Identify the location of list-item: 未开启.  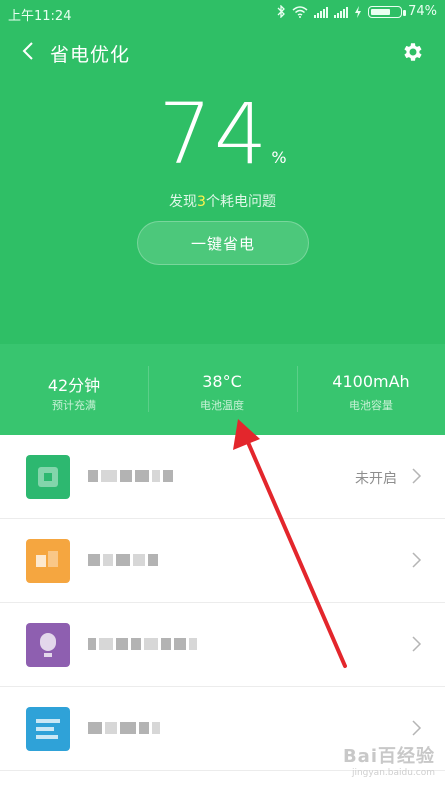
(222, 477).